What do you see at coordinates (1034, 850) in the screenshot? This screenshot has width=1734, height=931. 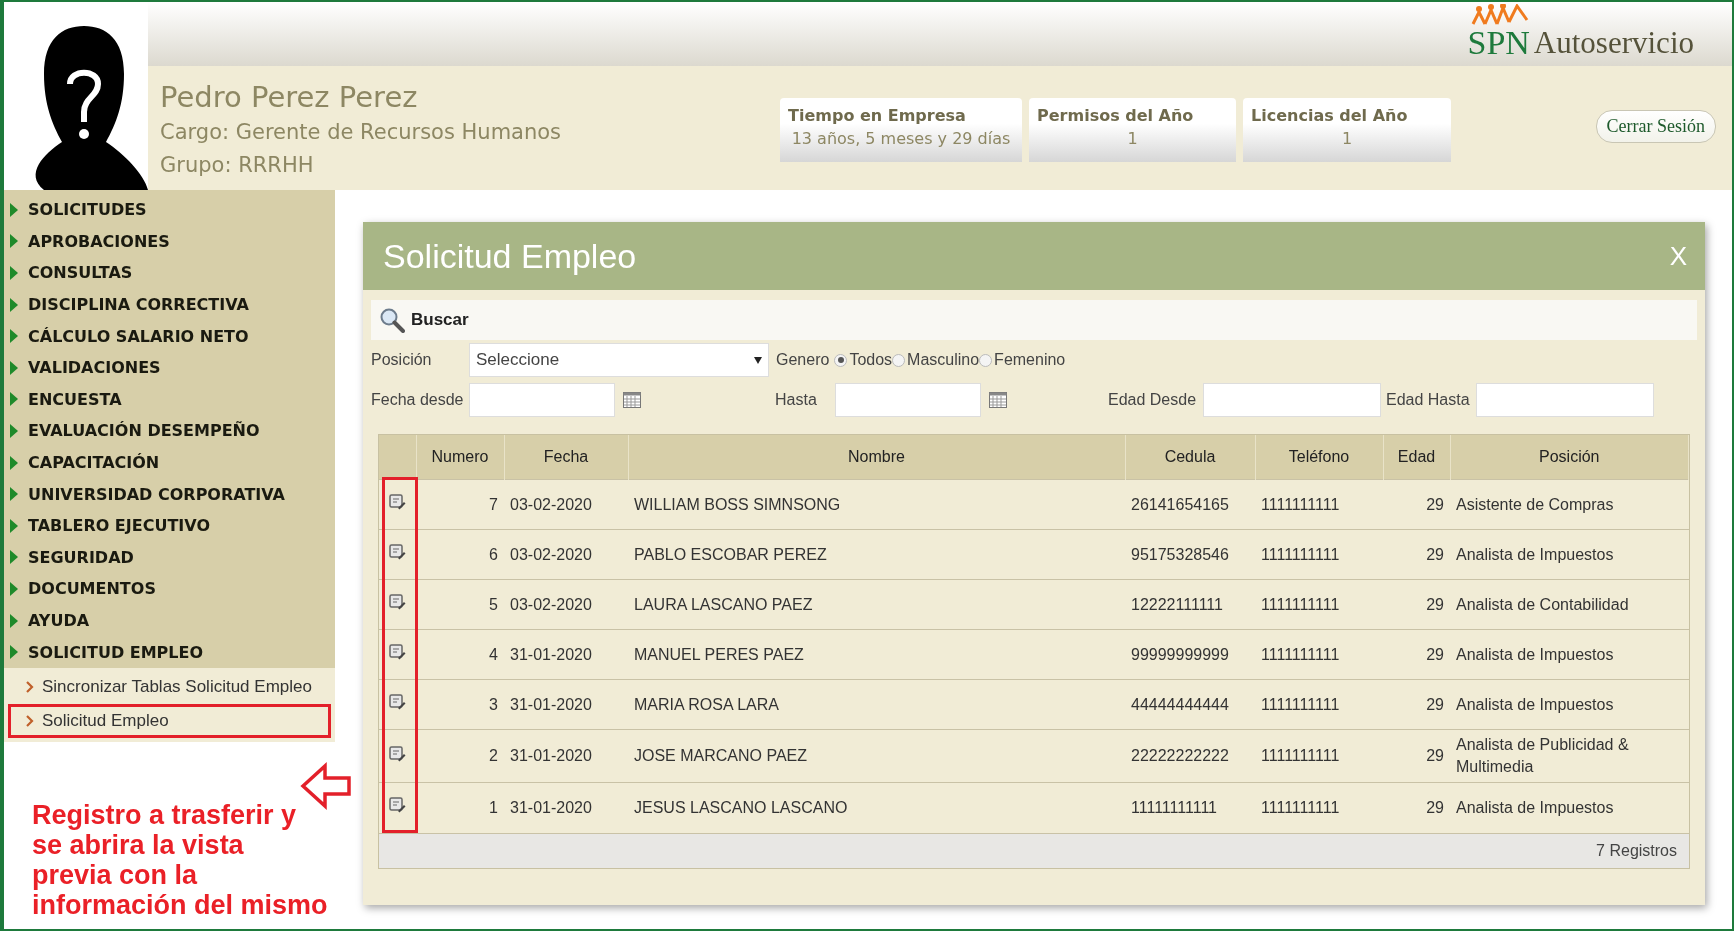 I see `table-footer: 7 Registros` at bounding box center [1034, 850].